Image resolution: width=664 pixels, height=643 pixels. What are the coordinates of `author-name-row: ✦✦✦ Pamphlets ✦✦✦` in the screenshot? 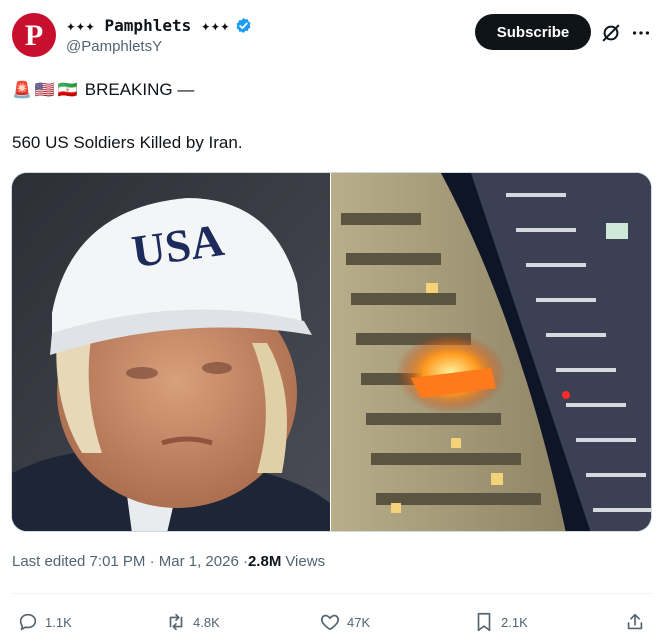 It's located at (159, 25).